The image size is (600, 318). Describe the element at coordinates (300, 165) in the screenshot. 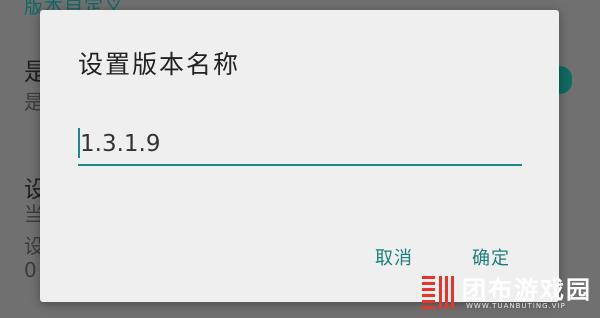

I see `input-underline` at that location.